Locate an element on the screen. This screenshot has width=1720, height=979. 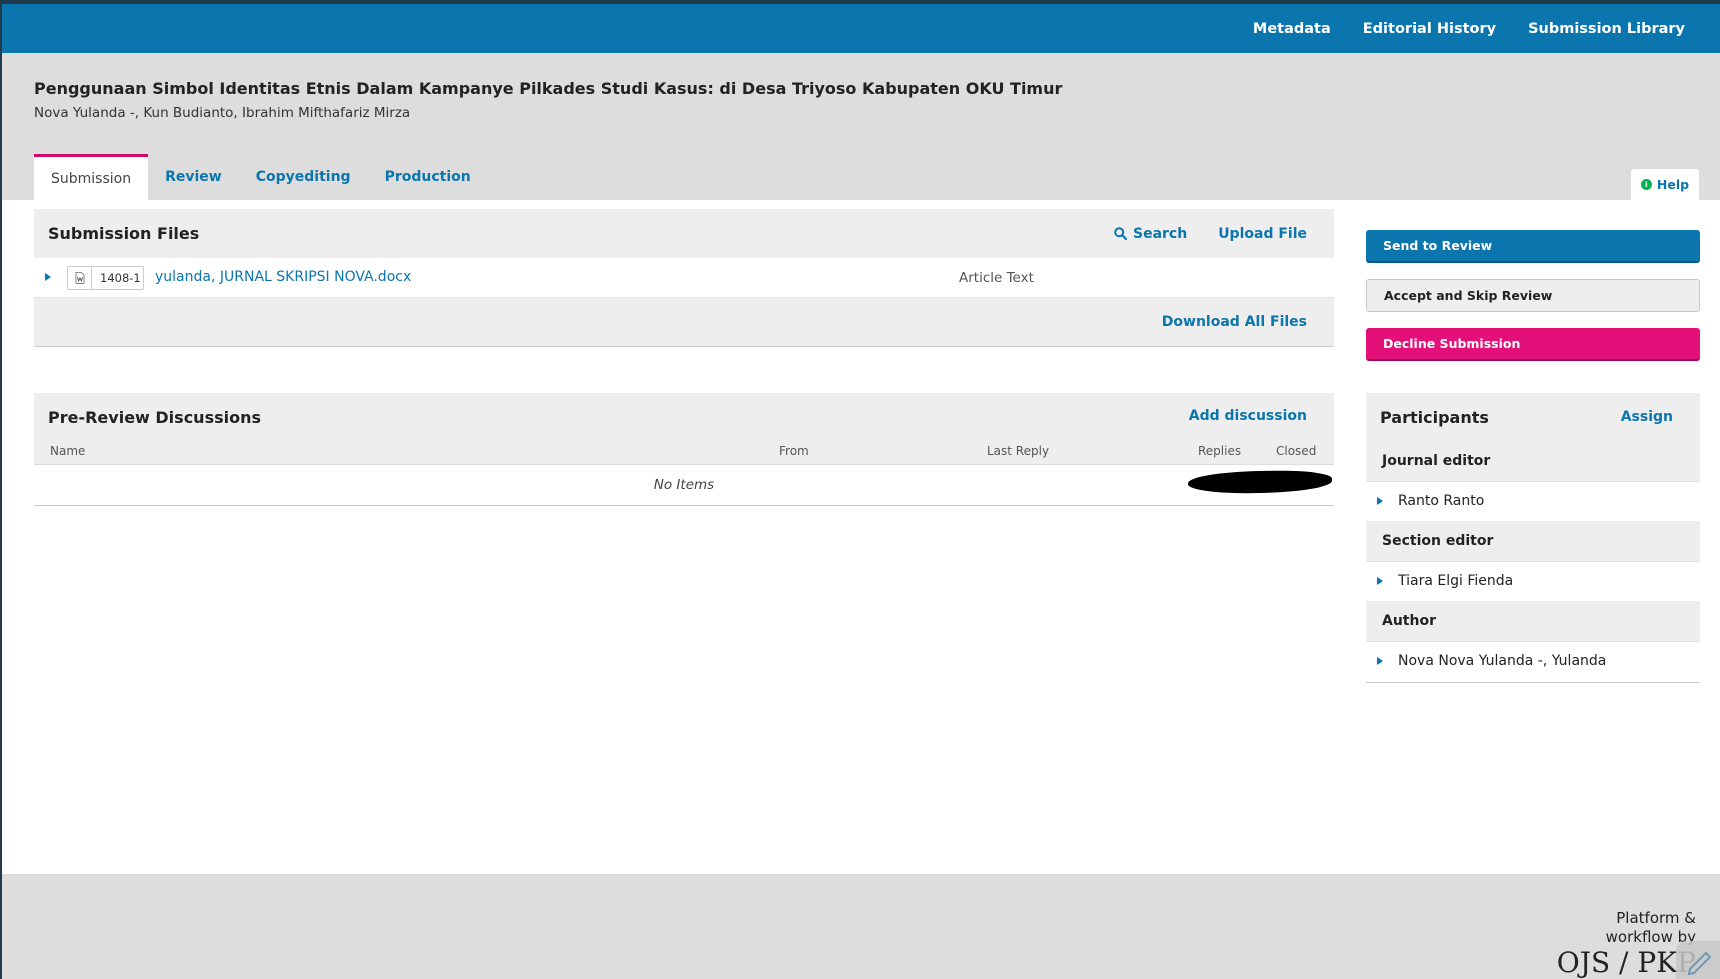
assign-button: Assign is located at coordinates (1647, 417).